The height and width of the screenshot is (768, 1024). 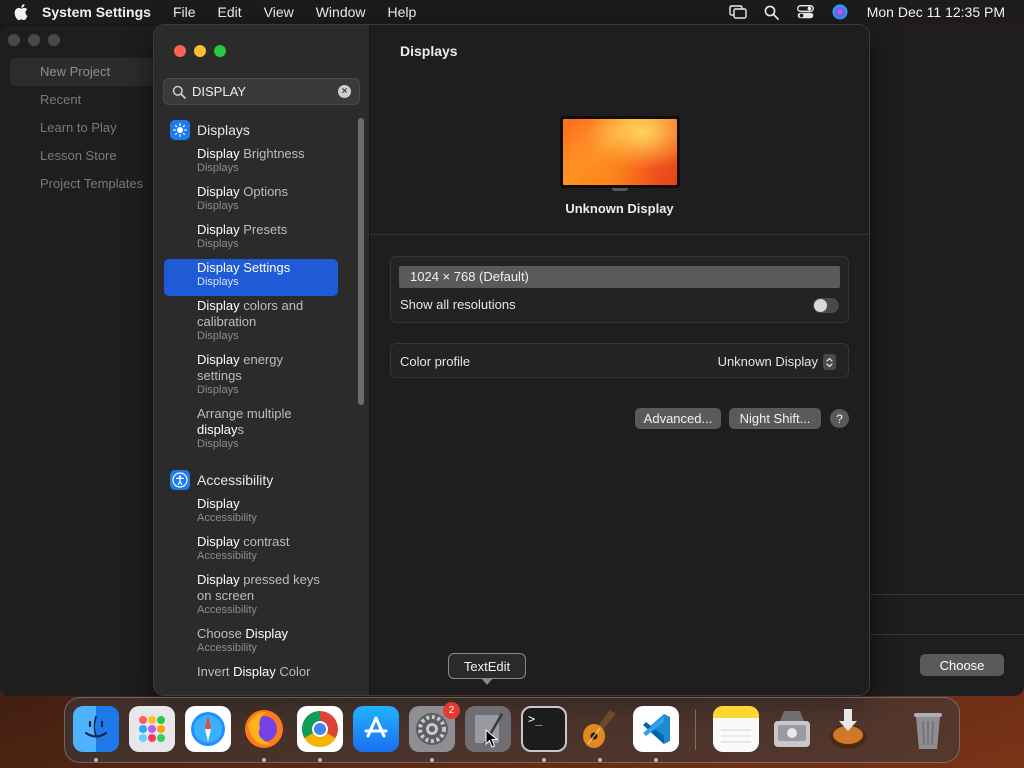 I want to click on notes-icon, so click(x=736, y=729).